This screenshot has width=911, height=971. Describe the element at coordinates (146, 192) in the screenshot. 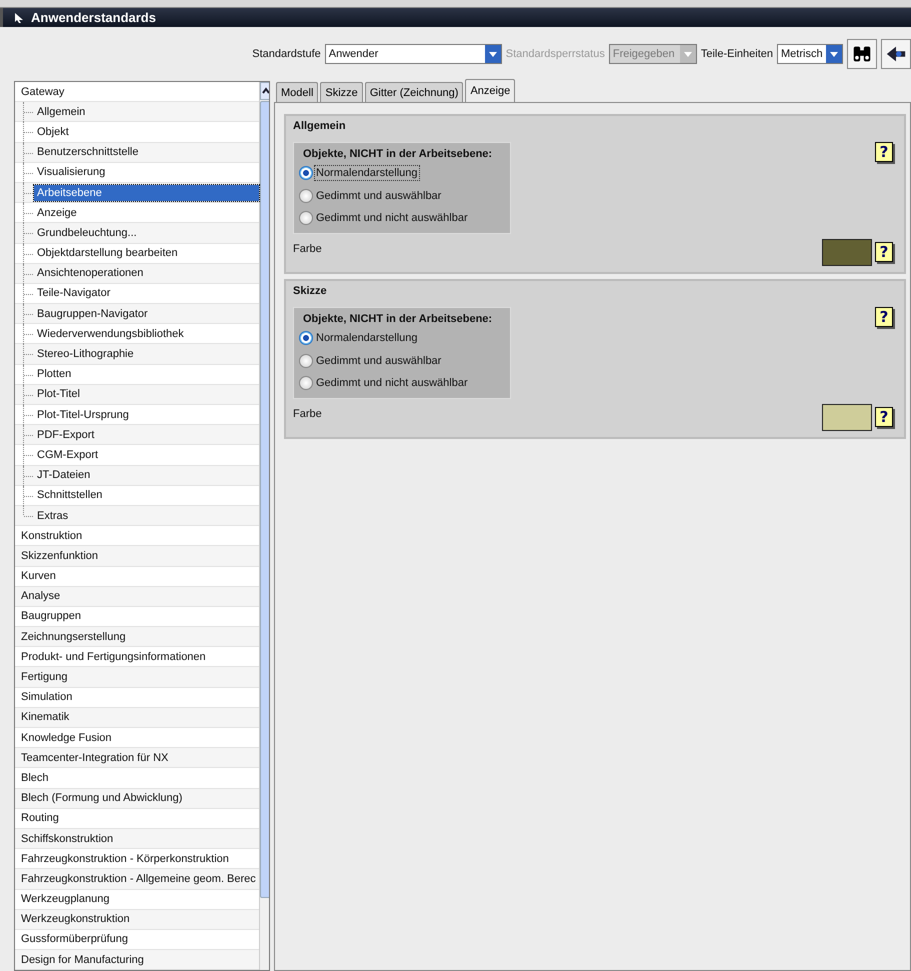

I see `tree-item: Arbeitsebene` at that location.